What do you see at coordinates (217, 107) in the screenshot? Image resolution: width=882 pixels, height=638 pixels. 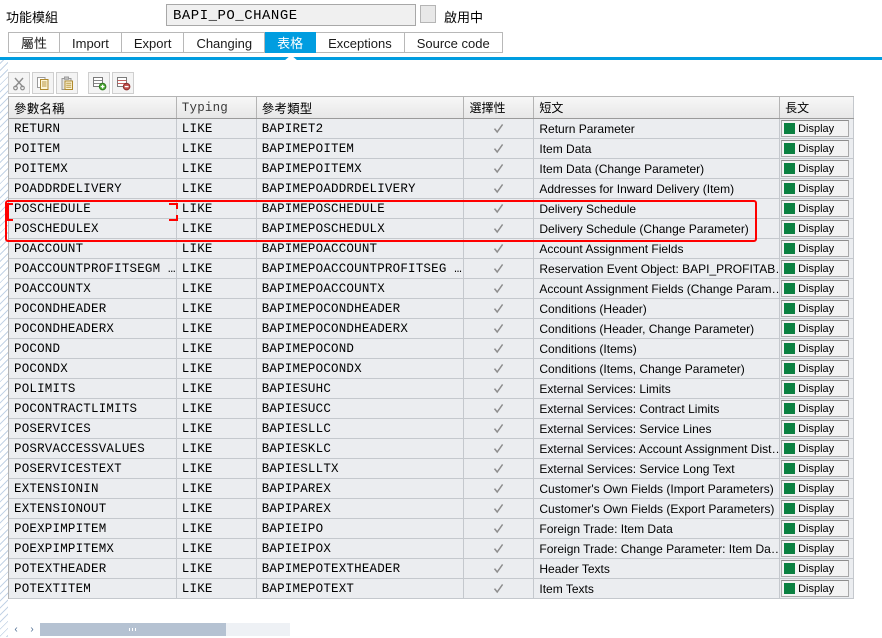 I see `column-header-typing: Typing` at bounding box center [217, 107].